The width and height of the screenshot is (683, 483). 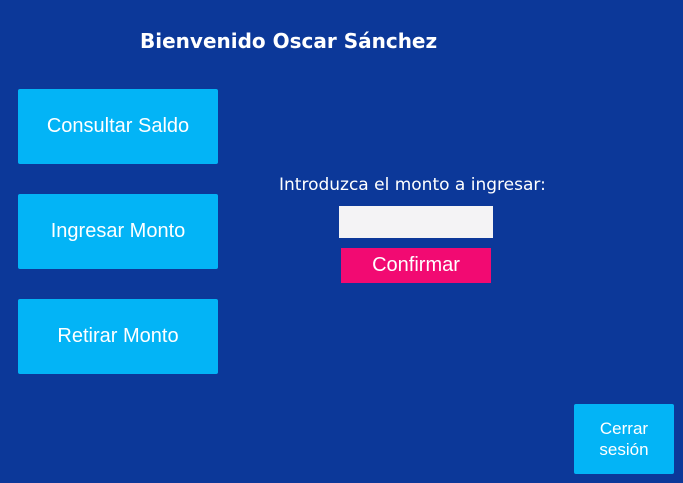 I want to click on amount-input, so click(x=416, y=222).